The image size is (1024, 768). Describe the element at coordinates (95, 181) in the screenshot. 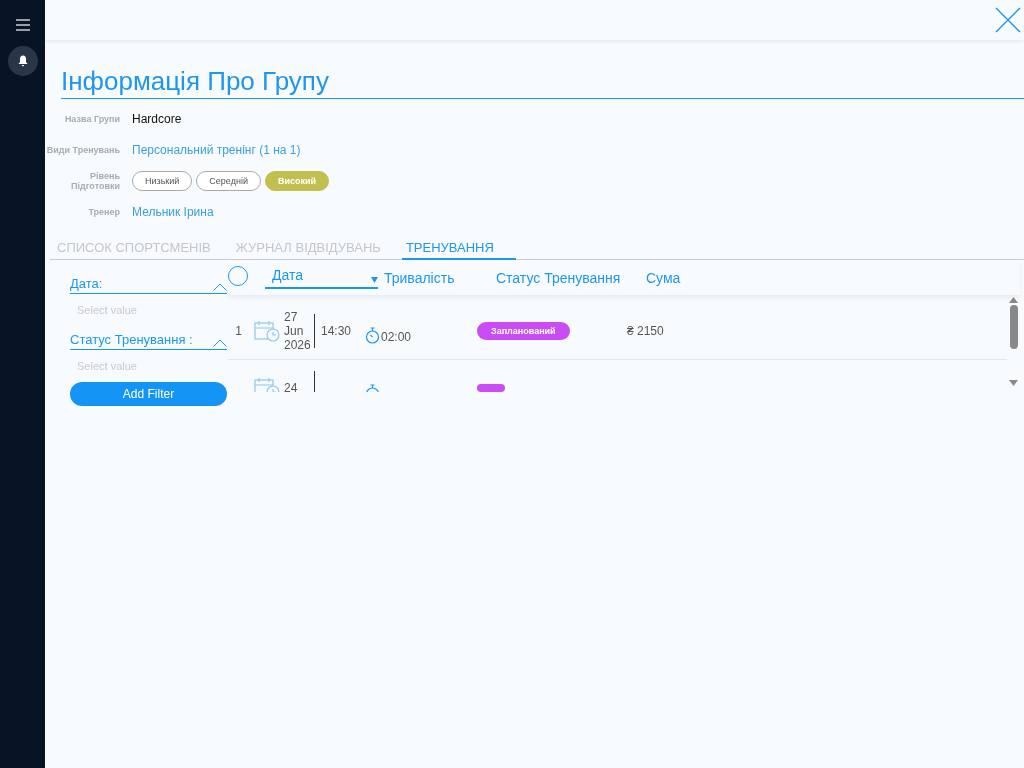

I see `field-label: Рівень Підготовки` at that location.